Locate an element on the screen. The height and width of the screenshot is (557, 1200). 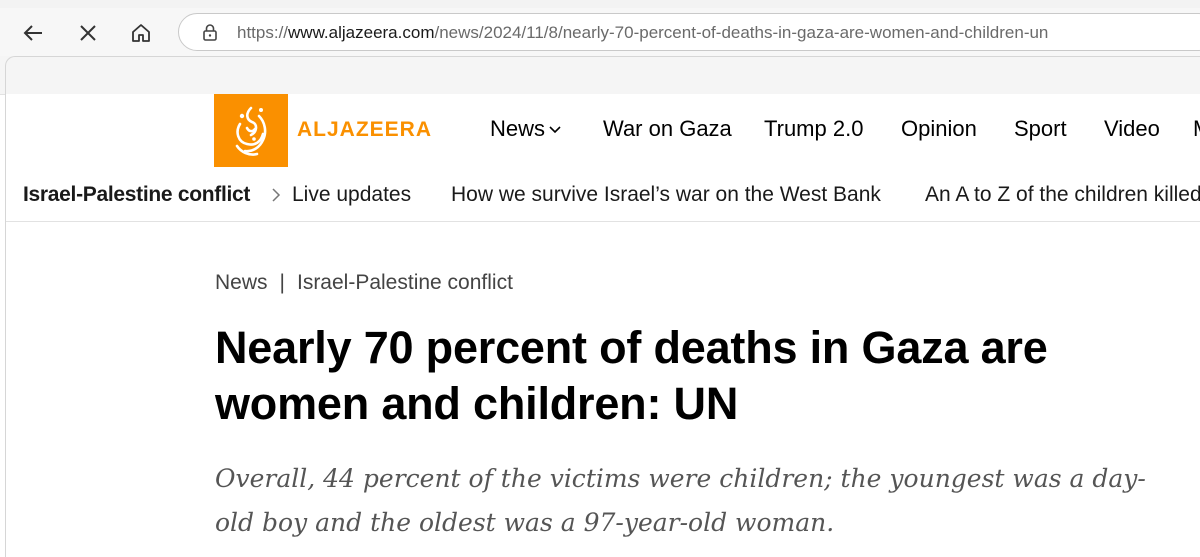
aljazeera-logo is located at coordinates (251, 130).